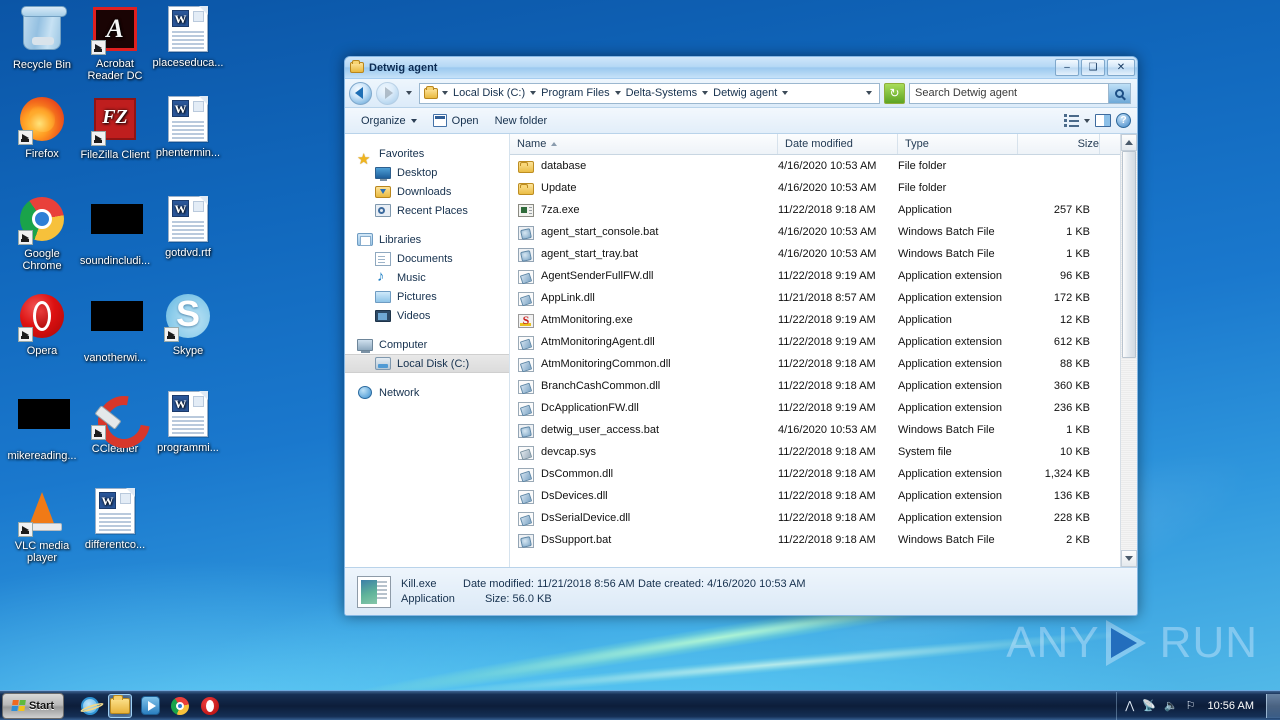 The image size is (1280, 720). I want to click on desktop-icon-opera: Opera, so click(42, 324).